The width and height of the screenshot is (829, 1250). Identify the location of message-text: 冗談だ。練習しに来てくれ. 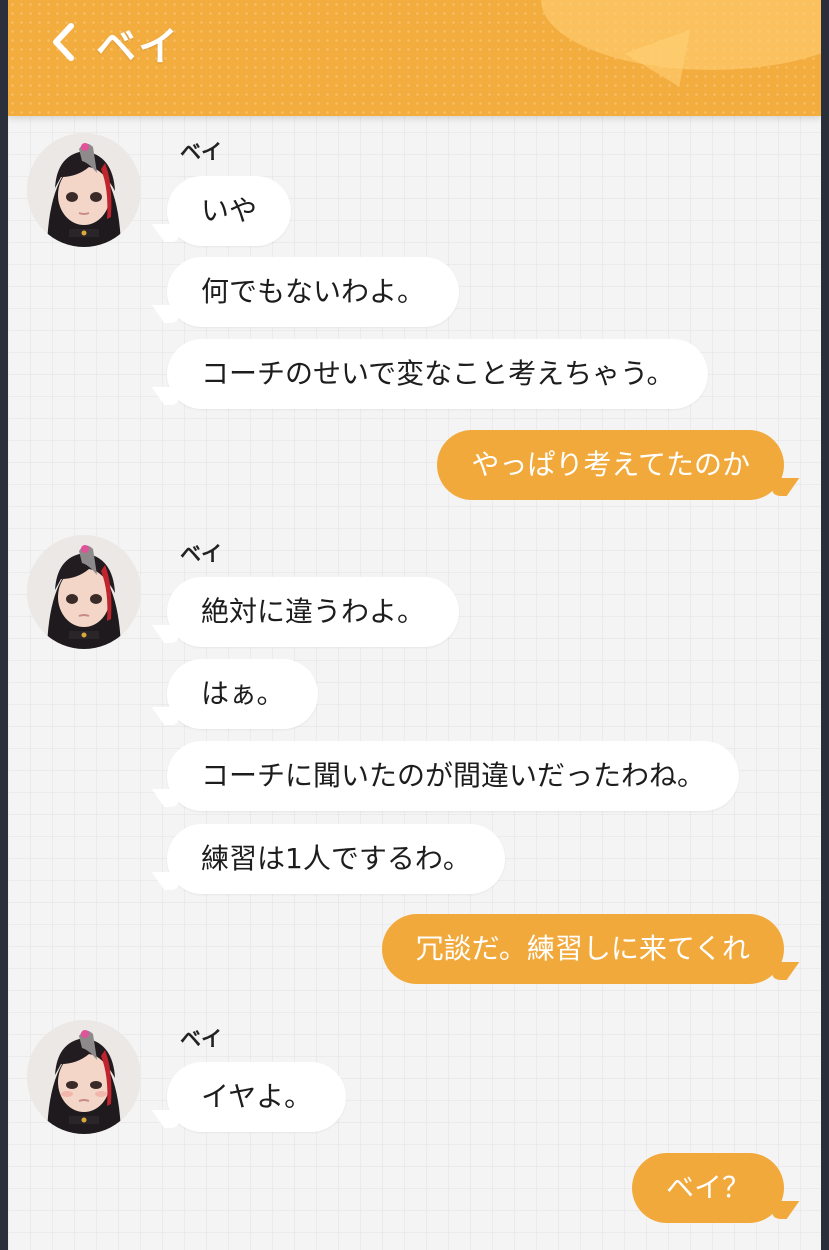
(582, 948).